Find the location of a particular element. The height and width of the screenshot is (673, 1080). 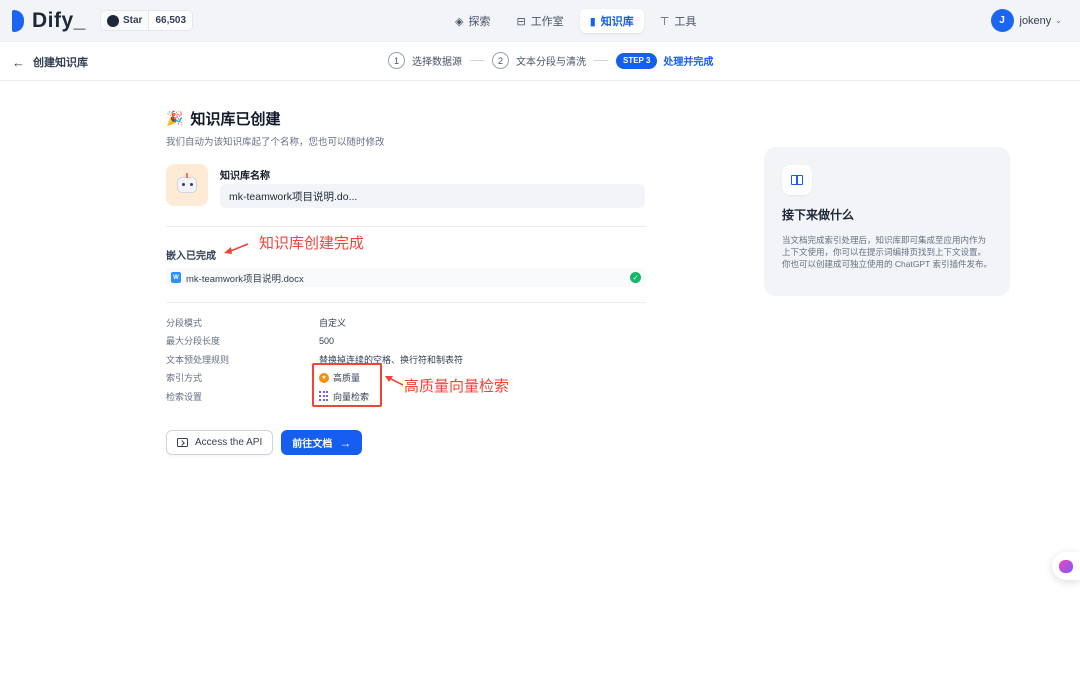

info-key: 检索设置 is located at coordinates (184, 396).